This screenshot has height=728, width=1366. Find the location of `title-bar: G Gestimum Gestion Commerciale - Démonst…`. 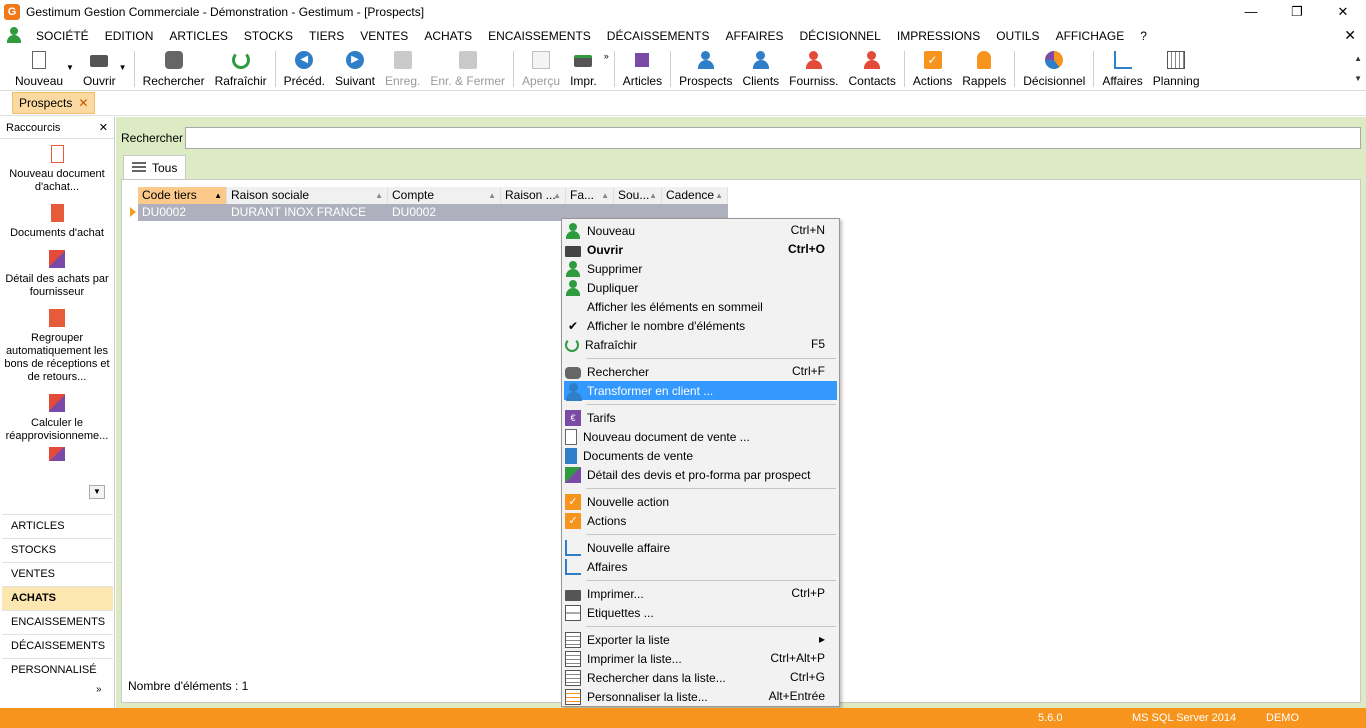

title-bar: G Gestimum Gestion Commerciale - Démonst… is located at coordinates (683, 12).